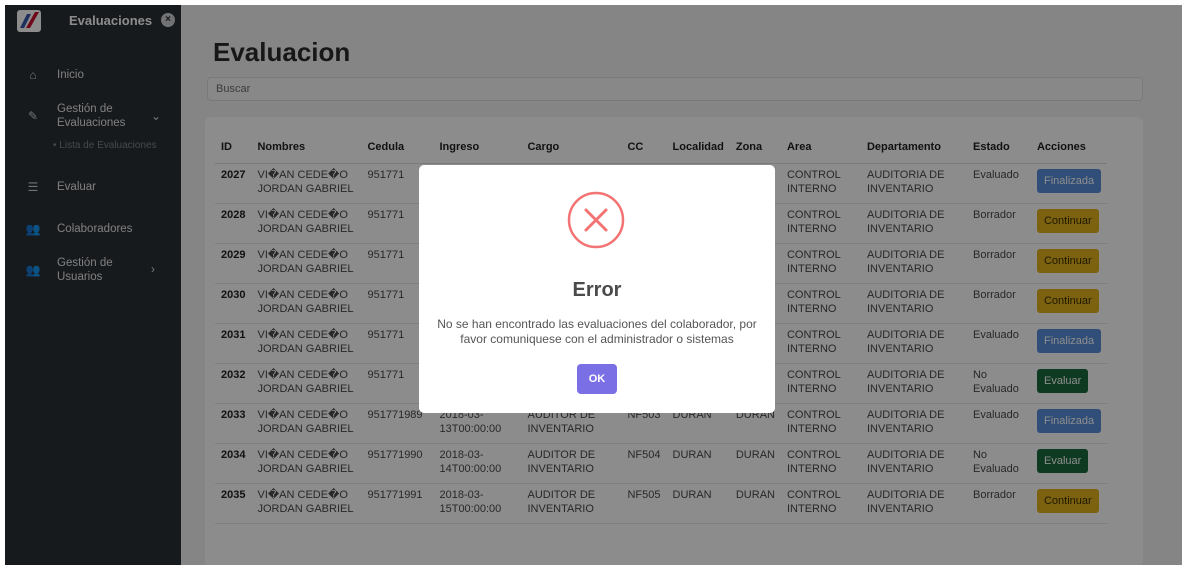  What do you see at coordinates (597, 379) in the screenshot?
I see `ok-button: OK` at bounding box center [597, 379].